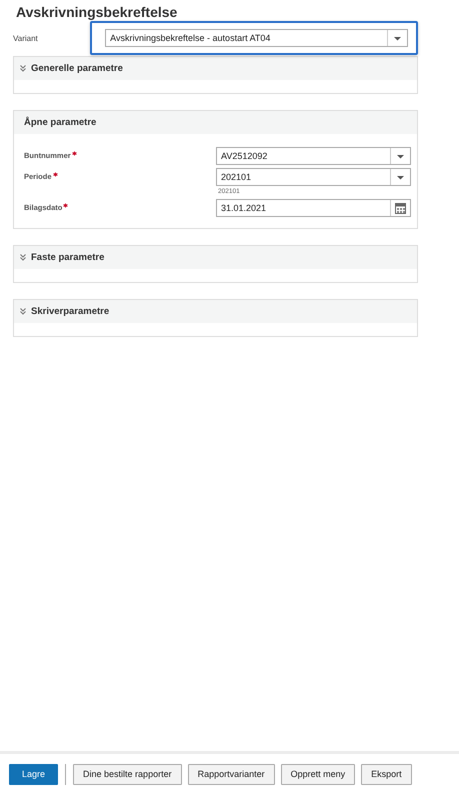  Describe the element at coordinates (231, 774) in the screenshot. I see `toolbar-button: Rapportvarianter` at that location.